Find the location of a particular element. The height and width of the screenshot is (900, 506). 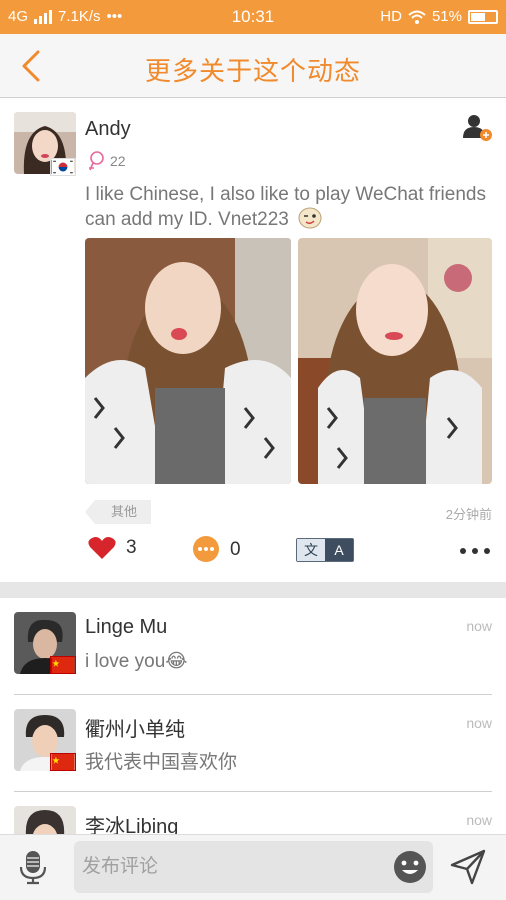

comment-item: Linge Mu i love you😂 now is located at coordinates (253, 646).